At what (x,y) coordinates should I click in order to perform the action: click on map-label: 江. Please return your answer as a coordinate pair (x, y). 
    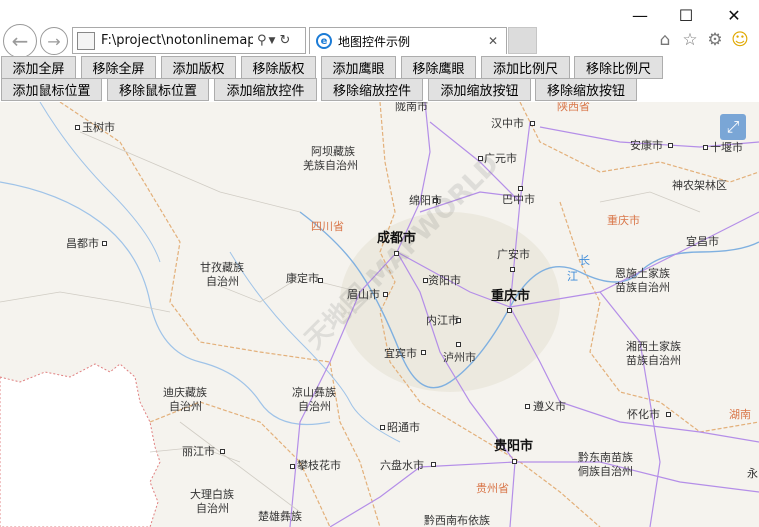
    Looking at the image, I should click on (572, 276).